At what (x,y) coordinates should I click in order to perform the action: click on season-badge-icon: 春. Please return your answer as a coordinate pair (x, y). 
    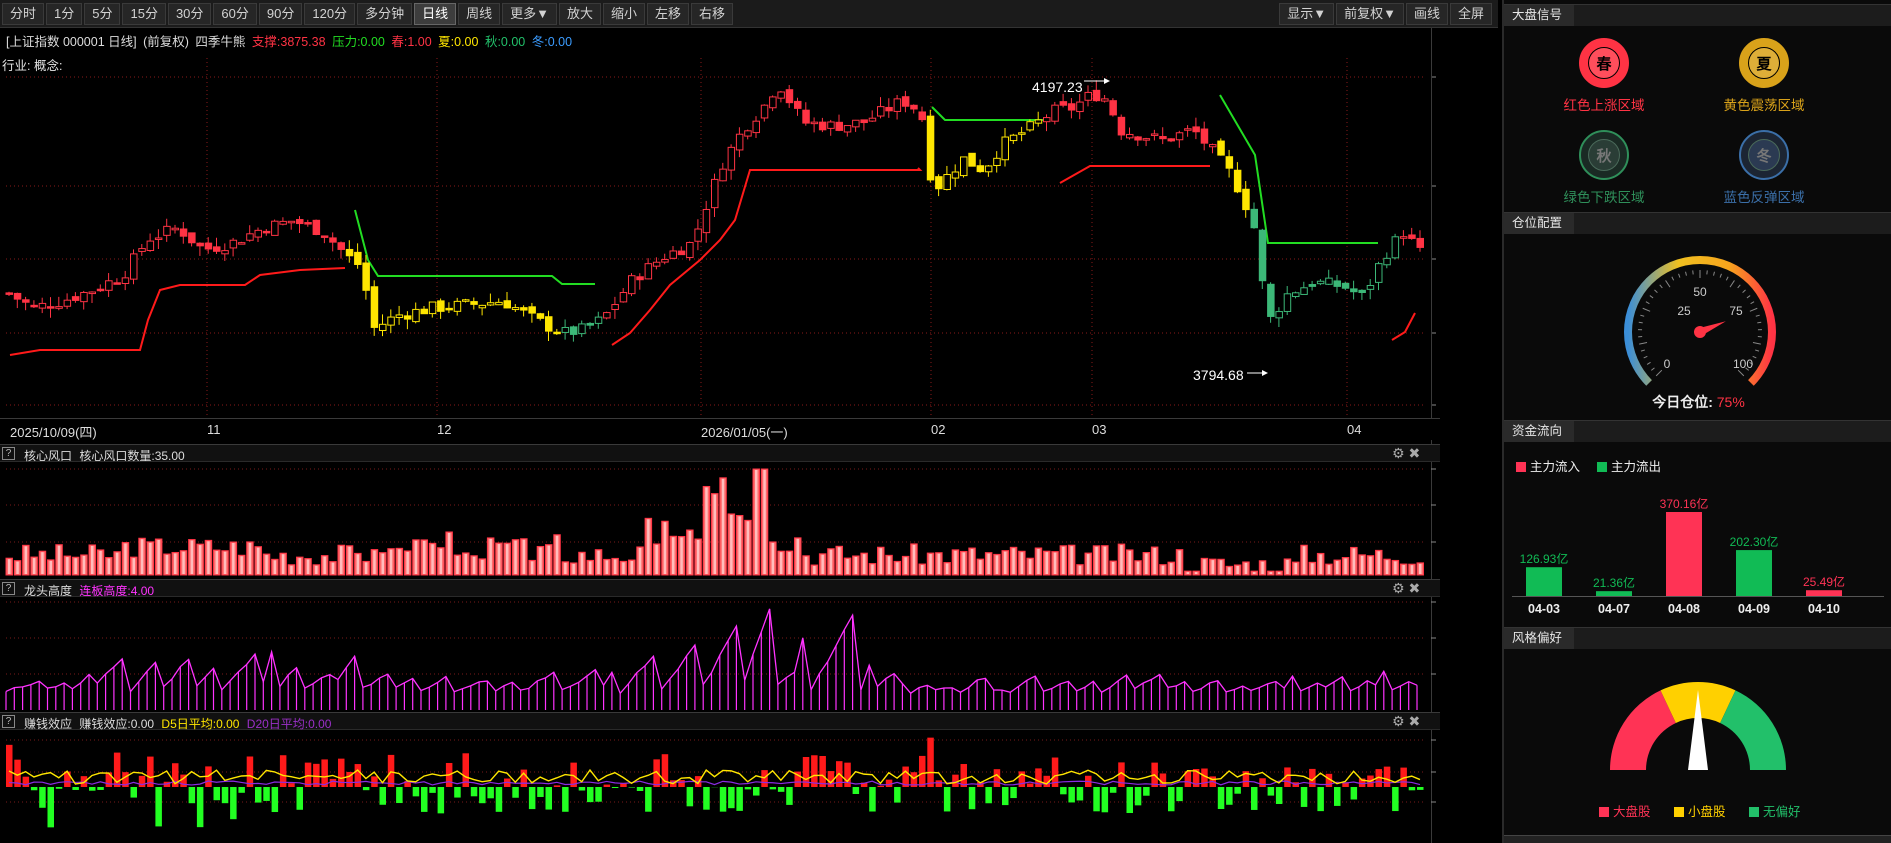
    Looking at the image, I should click on (1604, 63).